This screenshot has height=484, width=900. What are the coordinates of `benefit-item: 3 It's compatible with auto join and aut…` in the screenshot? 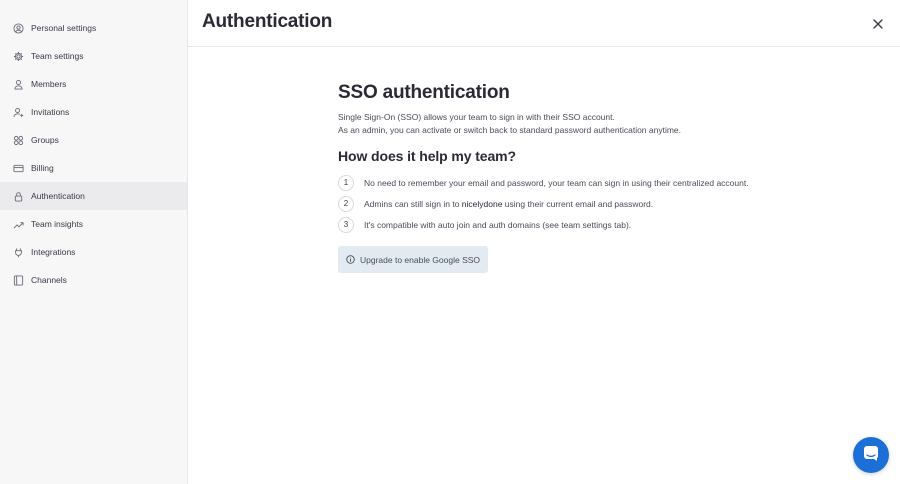 It's located at (558, 224).